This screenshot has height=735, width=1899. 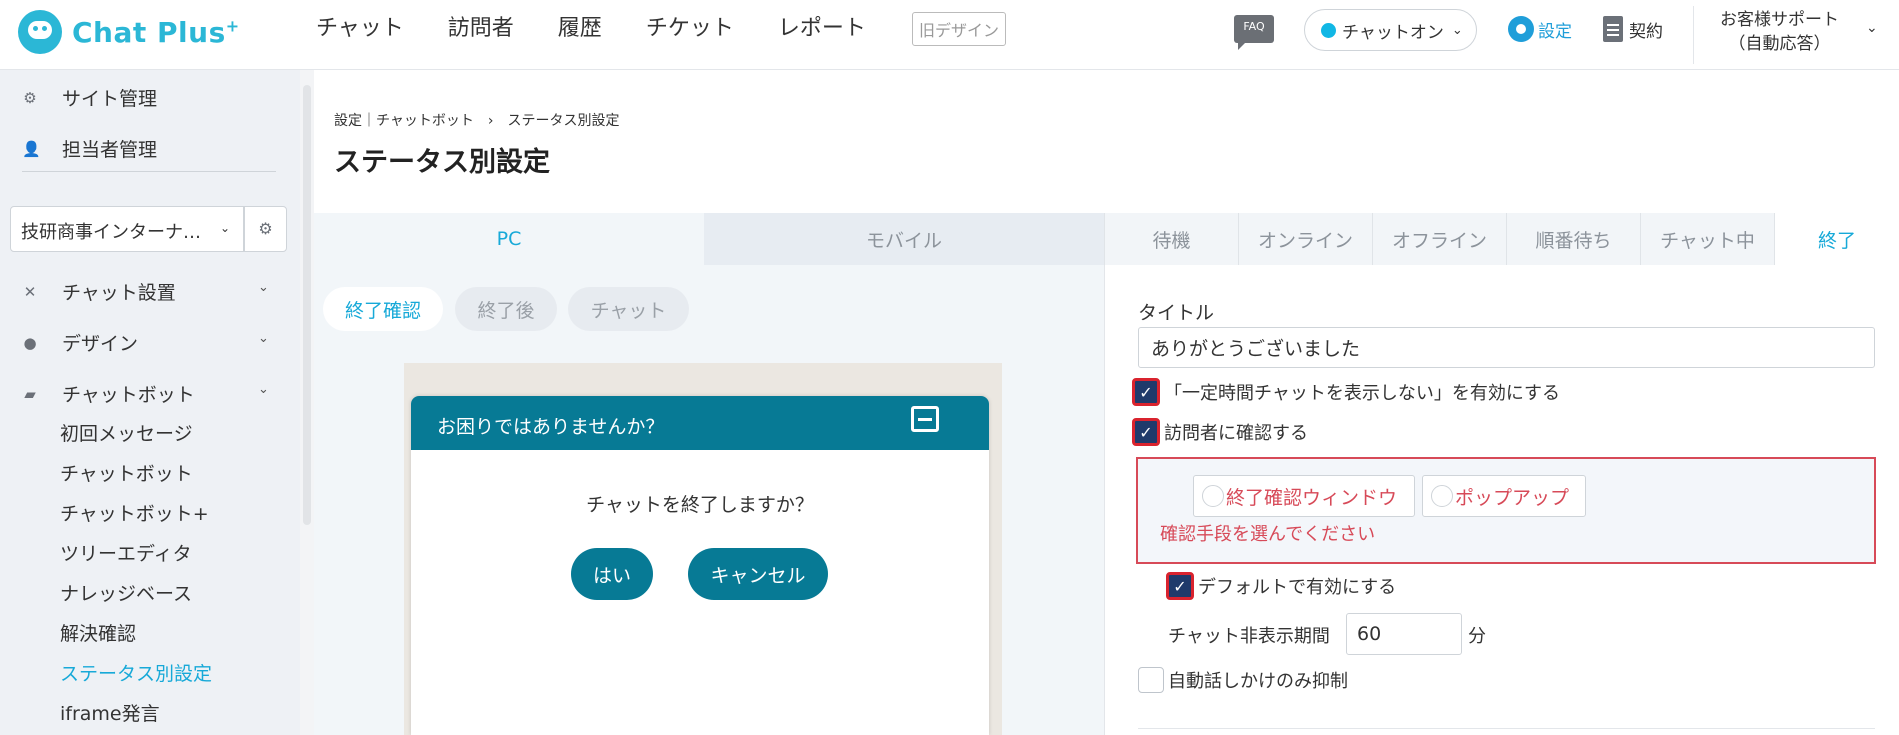 What do you see at coordinates (700, 505) in the screenshot?
I see `chat-preview-question: チャットを終了しますか？` at bounding box center [700, 505].